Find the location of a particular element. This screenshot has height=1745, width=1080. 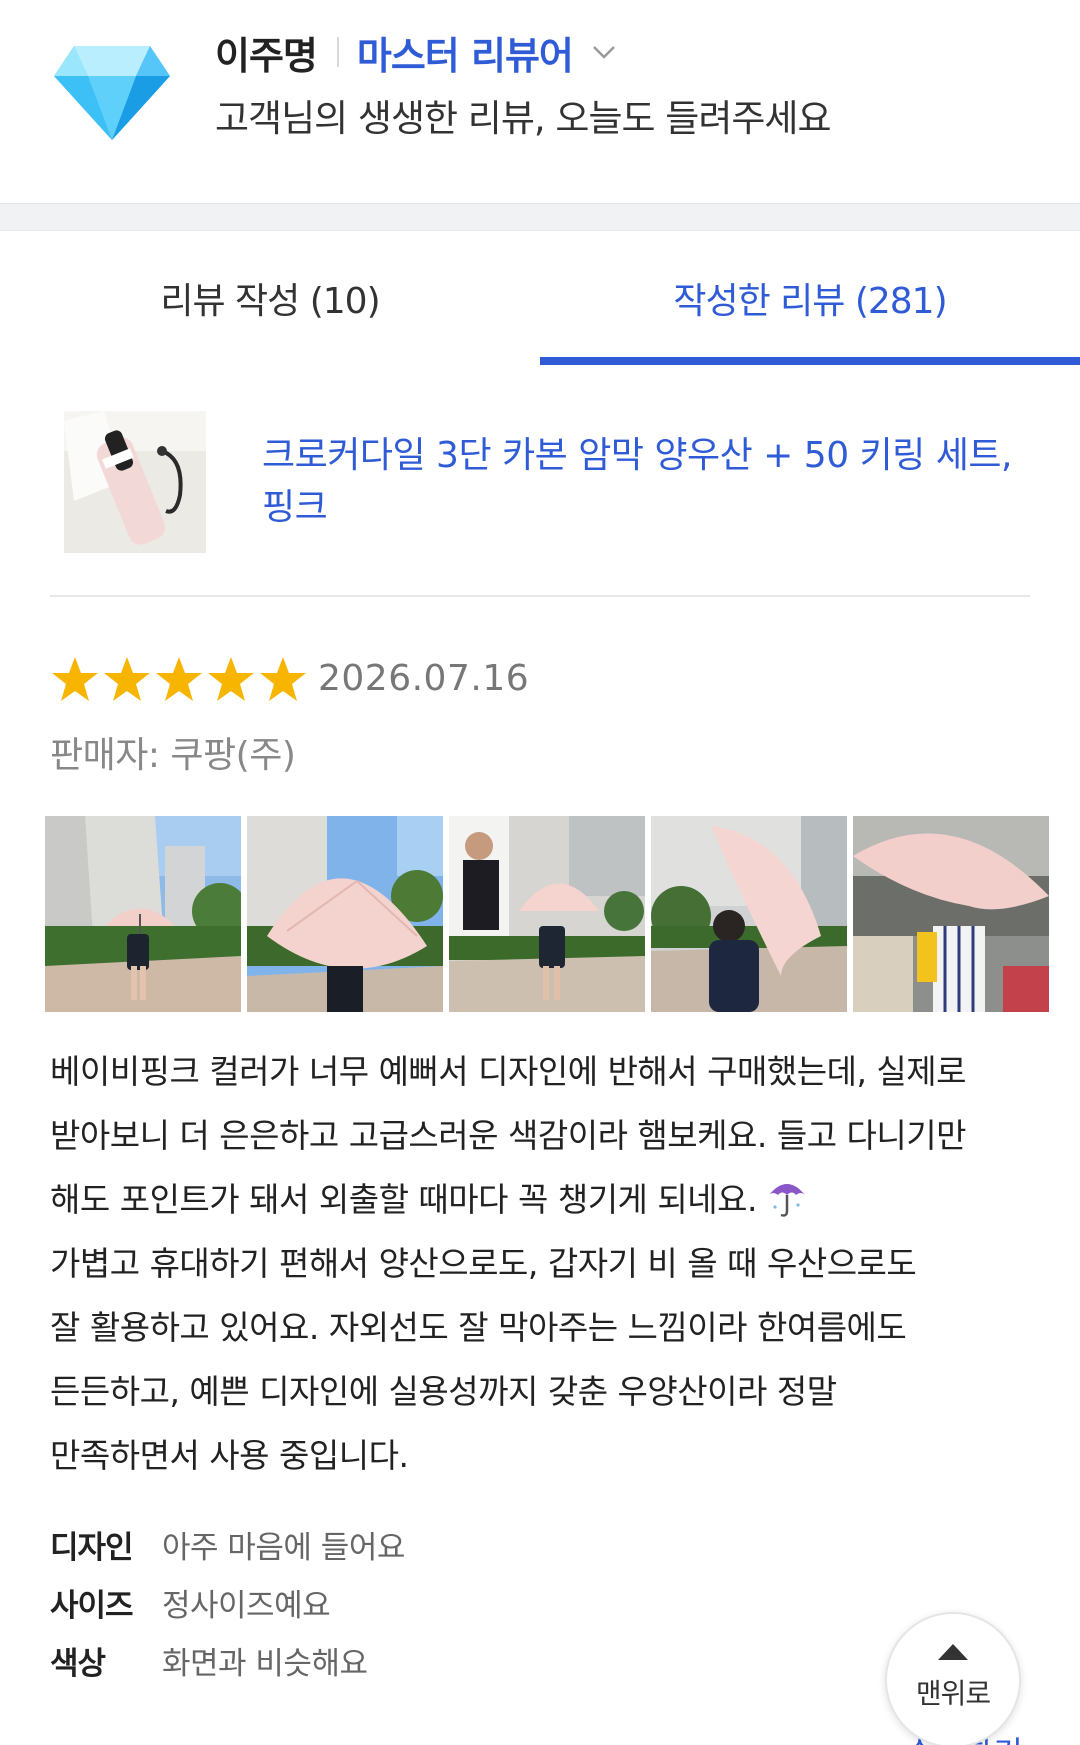

survey-key: 사이즈 is located at coordinates (92, 1605).